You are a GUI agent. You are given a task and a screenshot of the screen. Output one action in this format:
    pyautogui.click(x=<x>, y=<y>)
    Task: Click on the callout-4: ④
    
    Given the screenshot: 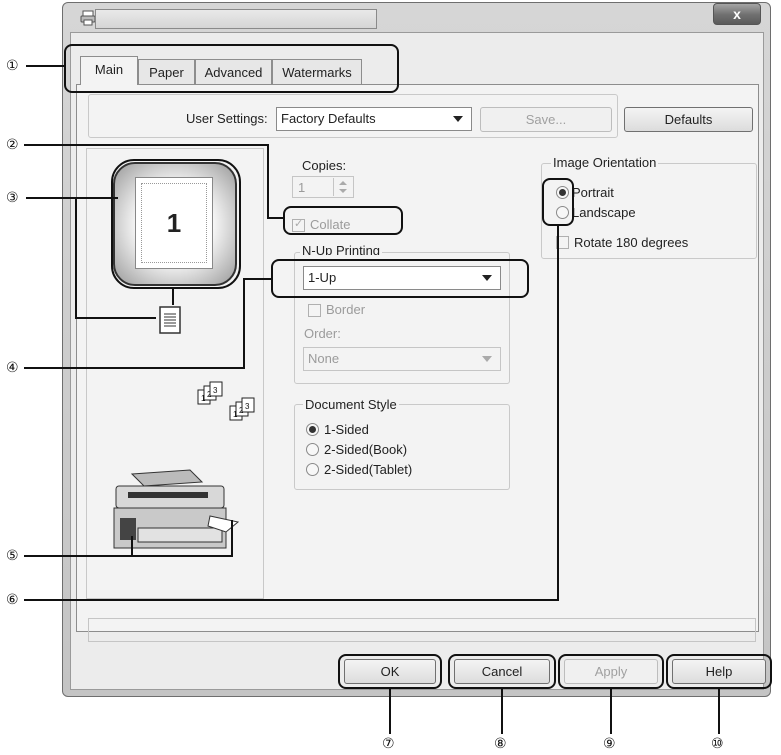 What is the action you would take?
    pyautogui.click(x=12, y=367)
    